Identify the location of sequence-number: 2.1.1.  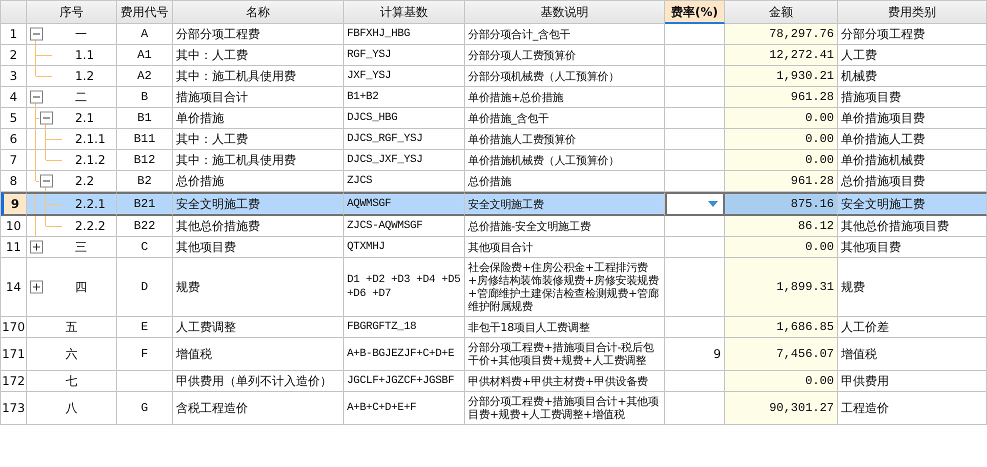
(90, 139).